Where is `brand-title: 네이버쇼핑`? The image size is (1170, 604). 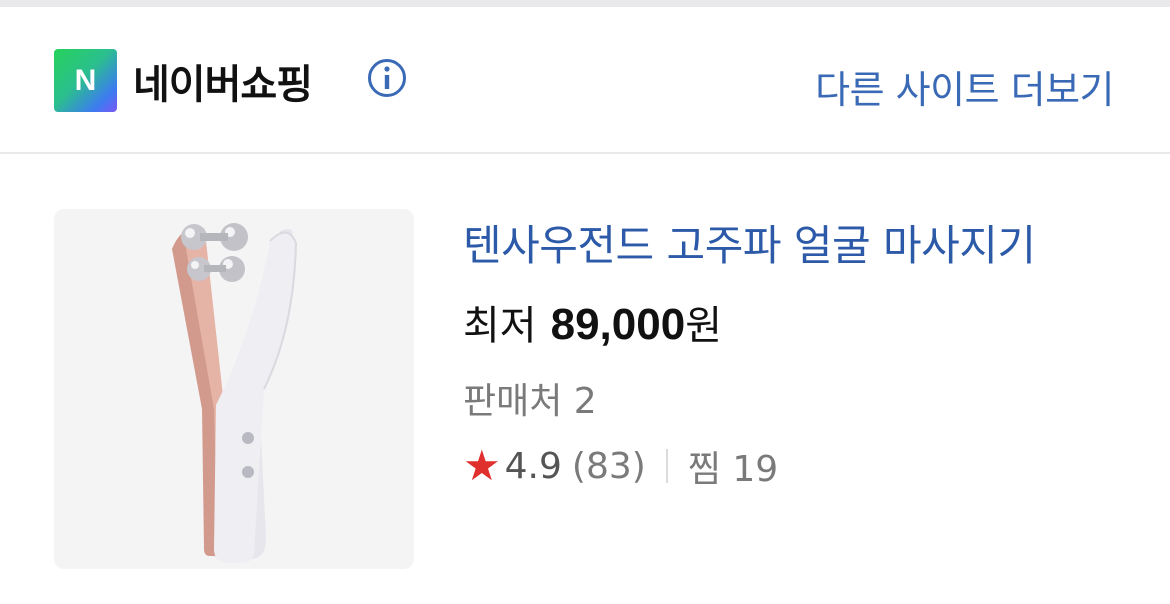 brand-title: 네이버쇼핑 is located at coordinates (223, 81).